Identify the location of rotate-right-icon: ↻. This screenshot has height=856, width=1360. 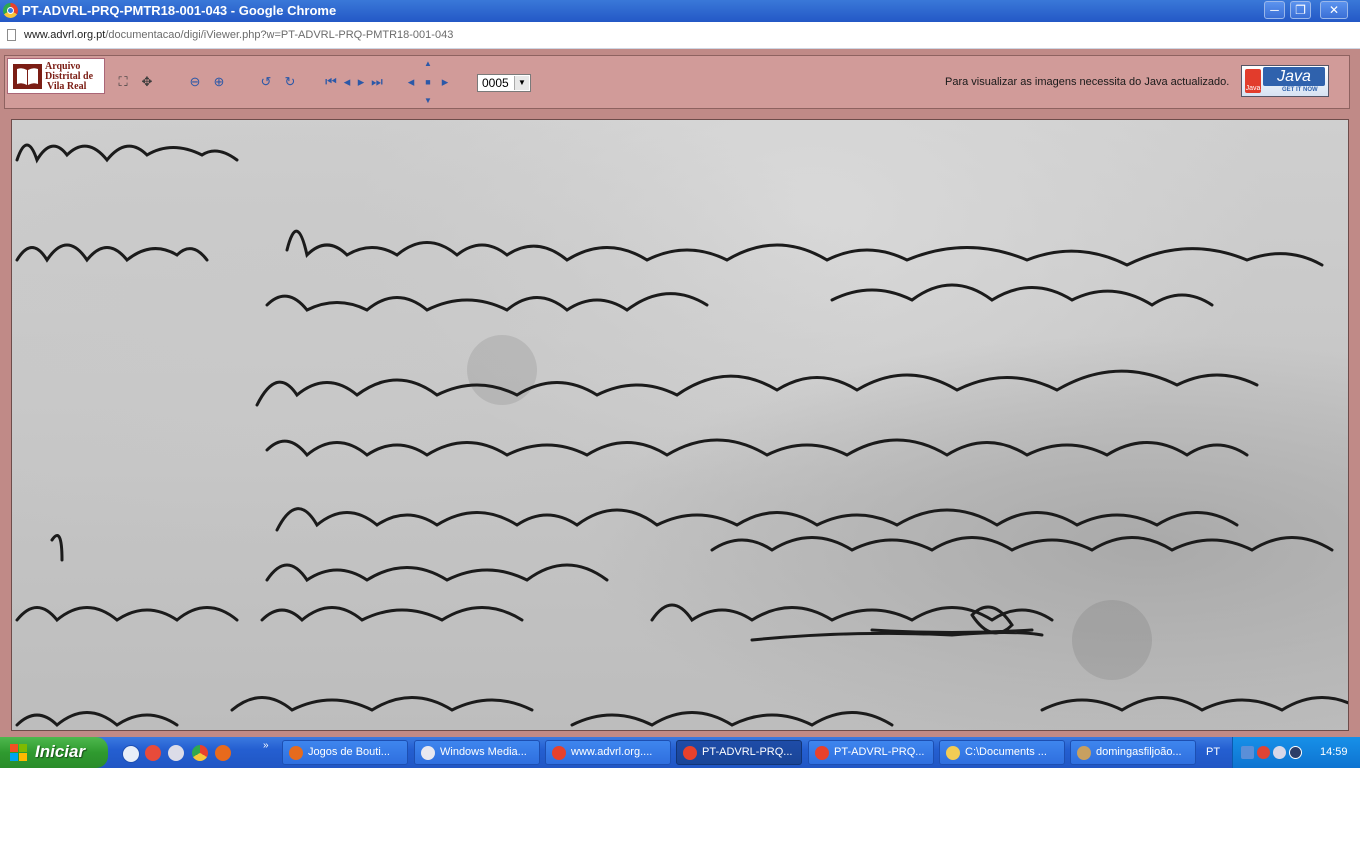
(290, 82).